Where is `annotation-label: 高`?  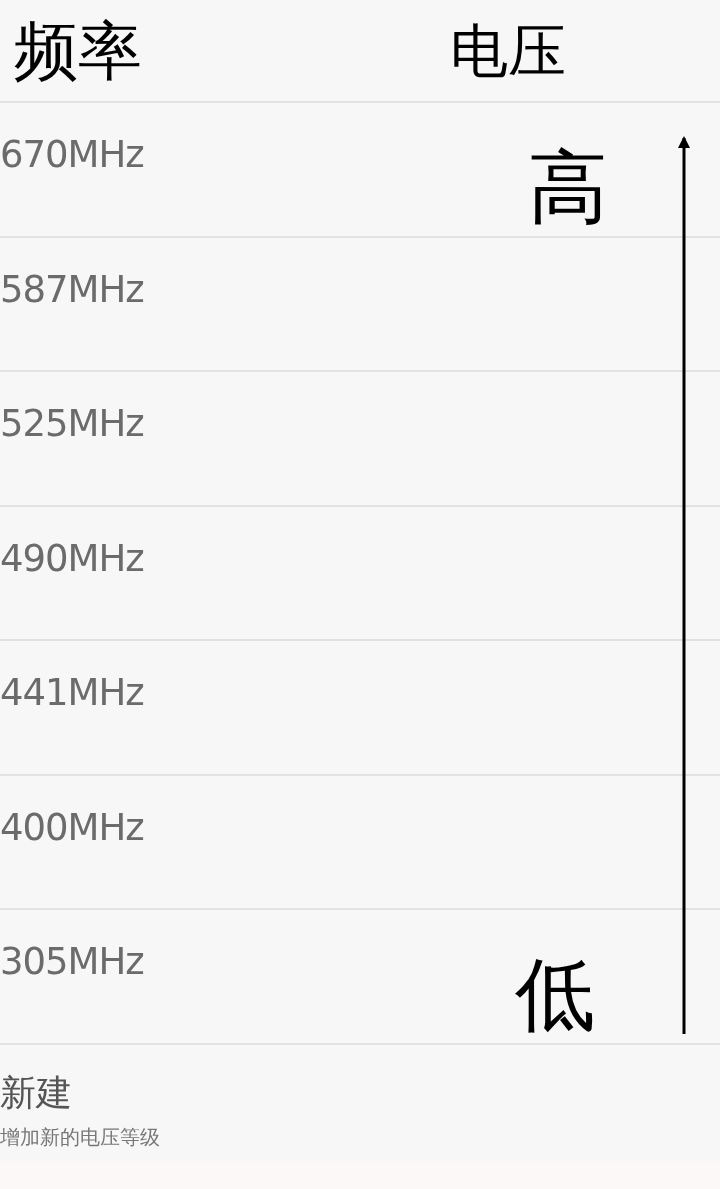 annotation-label: 高 is located at coordinates (568, 188).